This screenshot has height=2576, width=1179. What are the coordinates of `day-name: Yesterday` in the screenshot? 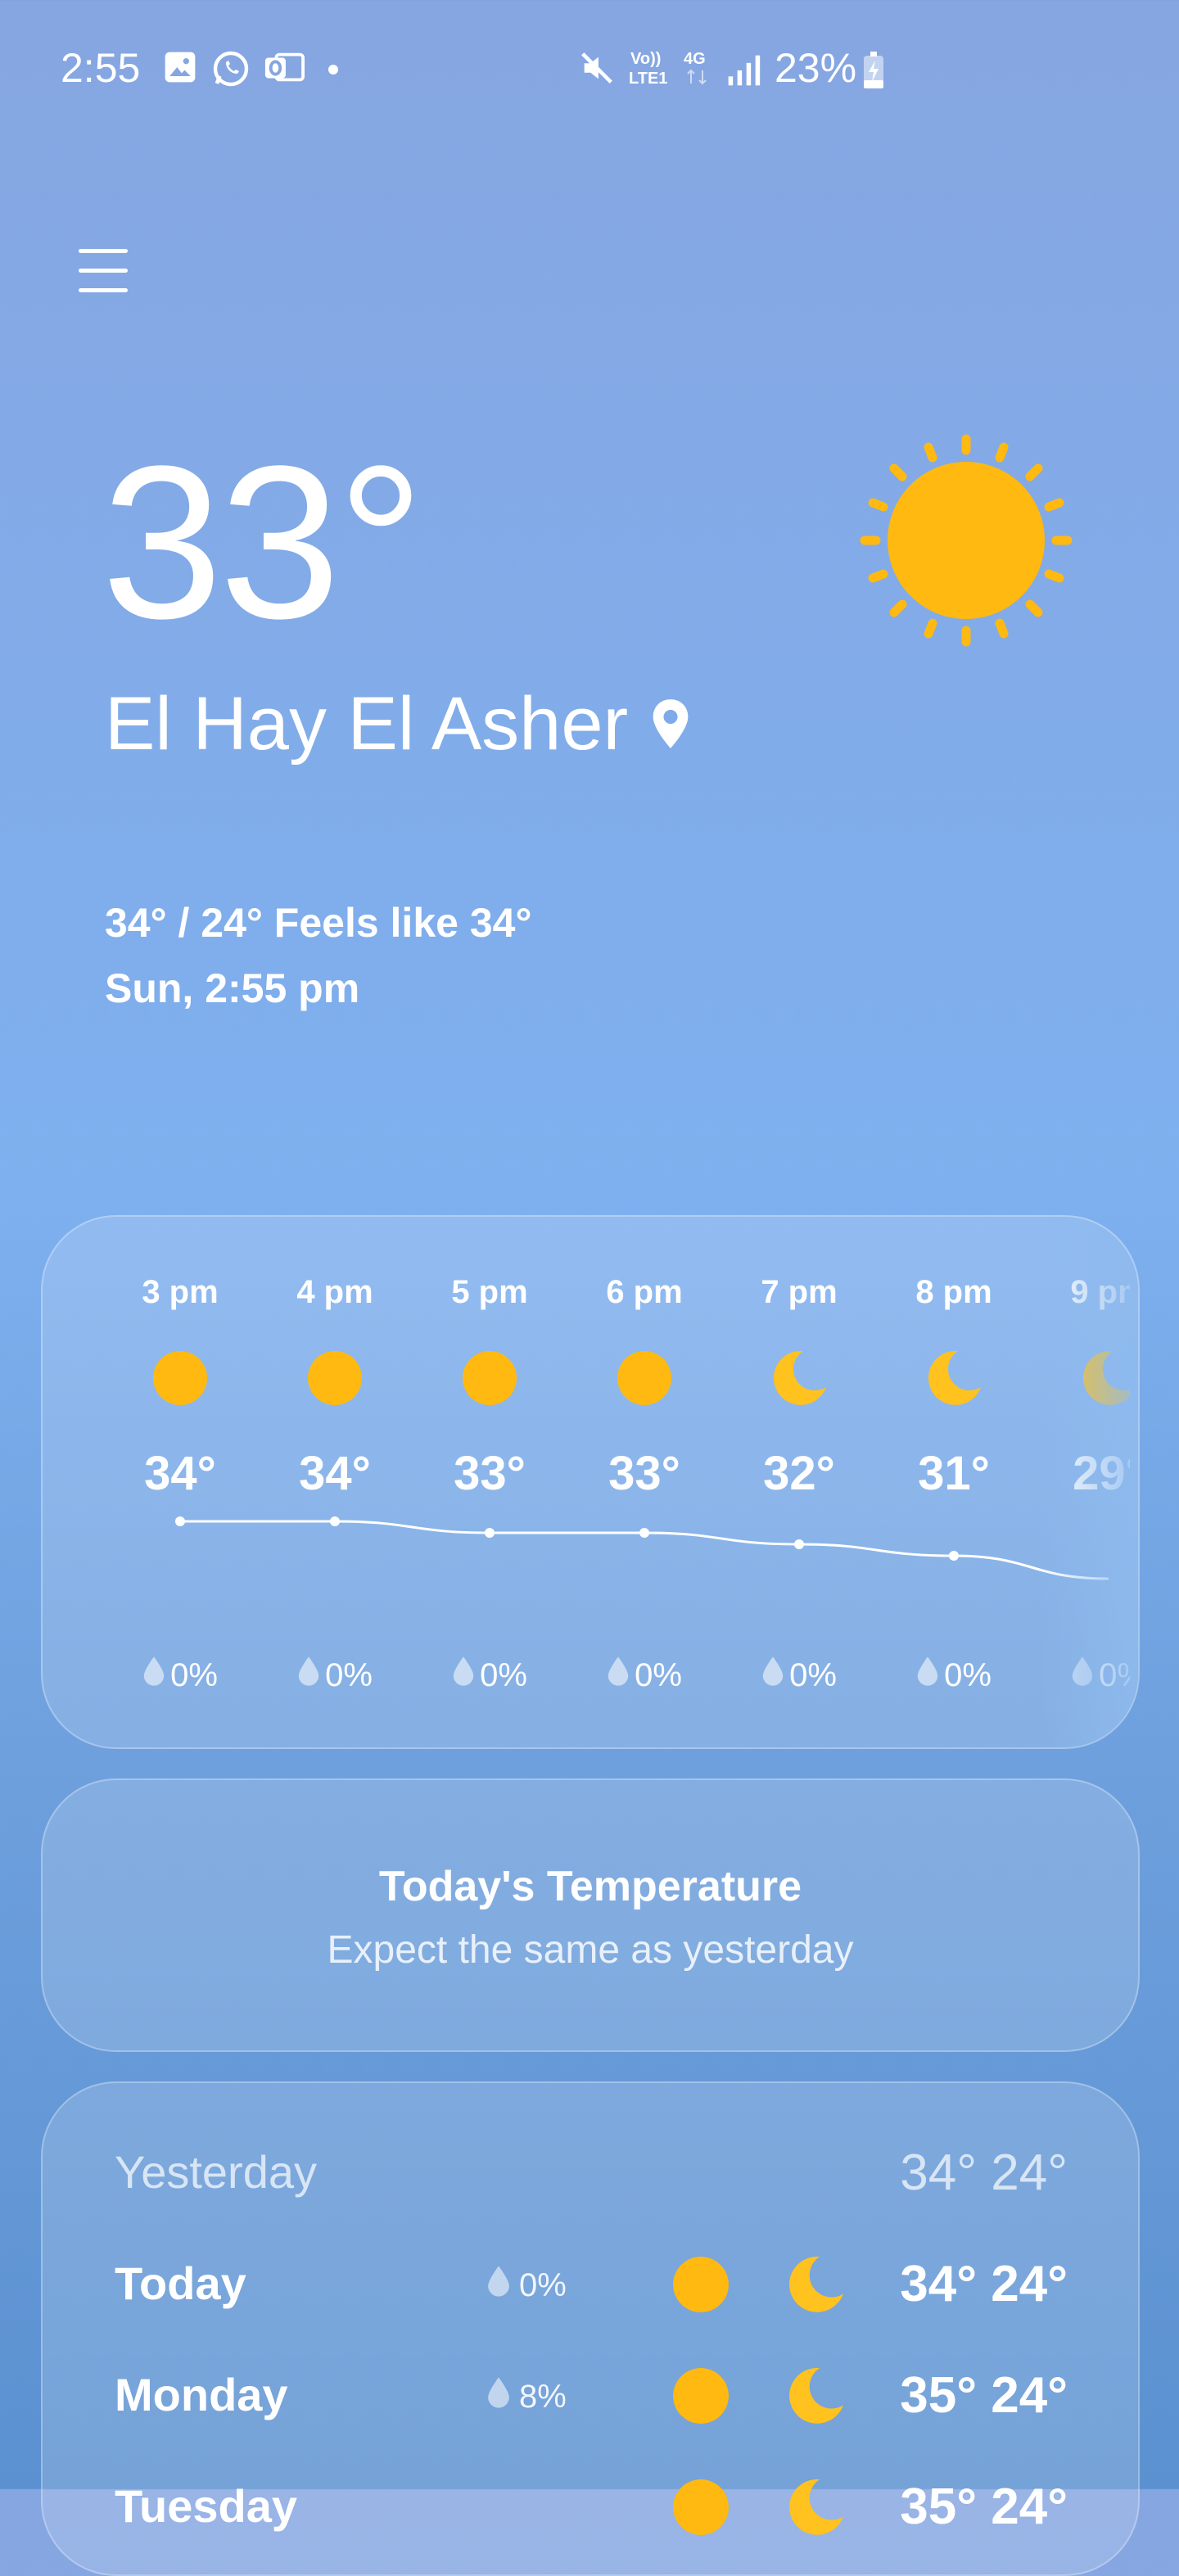 It's located at (216, 2172).